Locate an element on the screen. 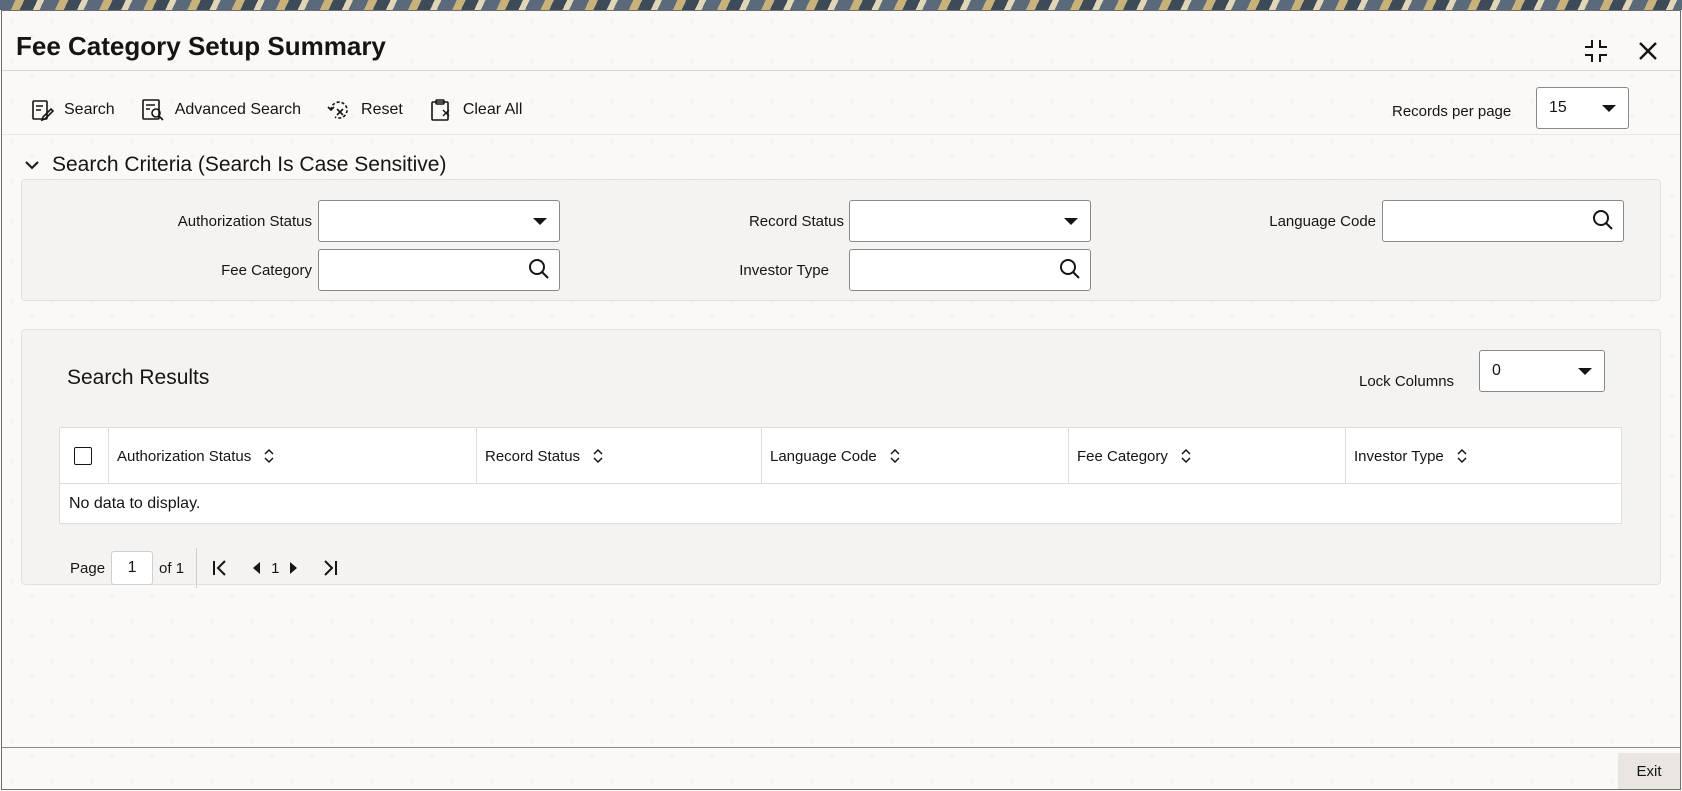  column-label: Authorization Status is located at coordinates (184, 456).